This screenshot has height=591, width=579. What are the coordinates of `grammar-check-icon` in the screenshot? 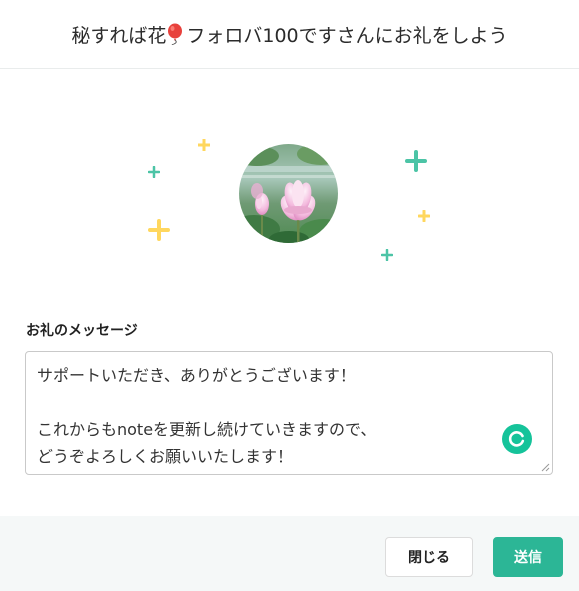 It's located at (517, 439).